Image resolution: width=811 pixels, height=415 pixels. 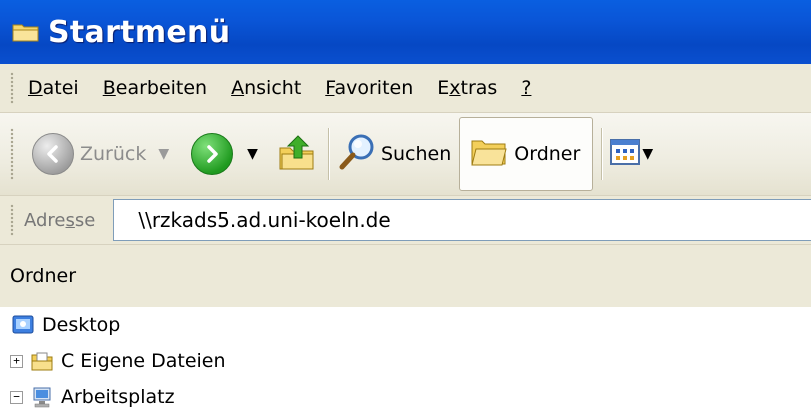 What do you see at coordinates (53, 154) in the screenshot?
I see `back-arrow-icon` at bounding box center [53, 154].